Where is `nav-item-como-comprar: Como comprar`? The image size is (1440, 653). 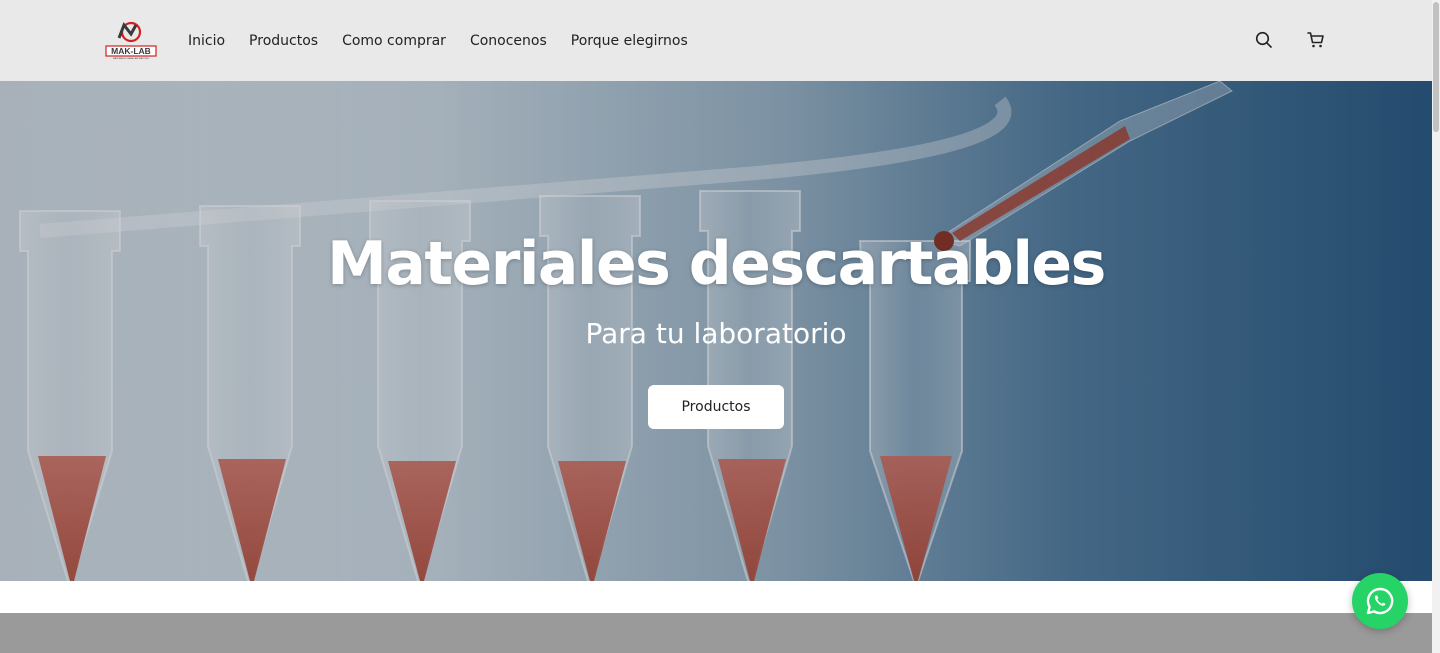 nav-item-como-comprar: Como comprar is located at coordinates (394, 41).